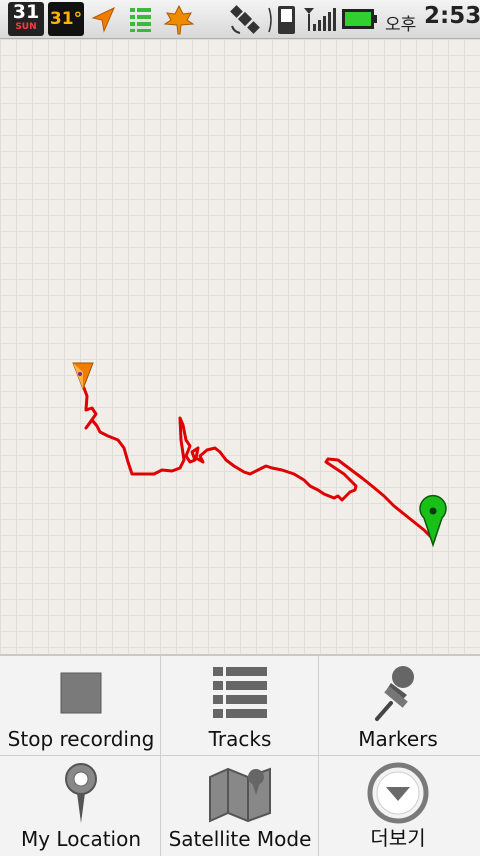  Describe the element at coordinates (103, 21) in the screenshot. I see `navigation-arrow-icon` at that location.